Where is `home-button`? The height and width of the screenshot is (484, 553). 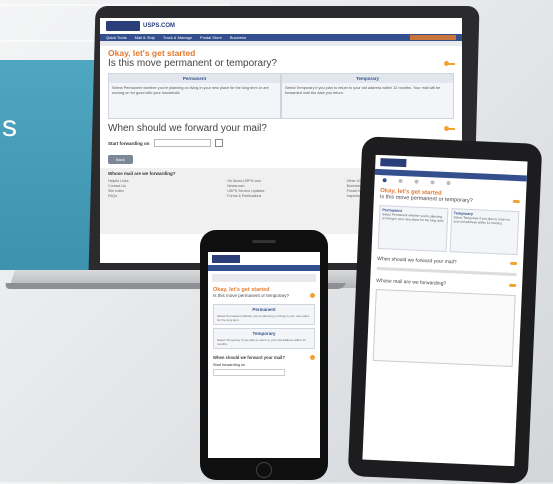 home-button is located at coordinates (264, 470).